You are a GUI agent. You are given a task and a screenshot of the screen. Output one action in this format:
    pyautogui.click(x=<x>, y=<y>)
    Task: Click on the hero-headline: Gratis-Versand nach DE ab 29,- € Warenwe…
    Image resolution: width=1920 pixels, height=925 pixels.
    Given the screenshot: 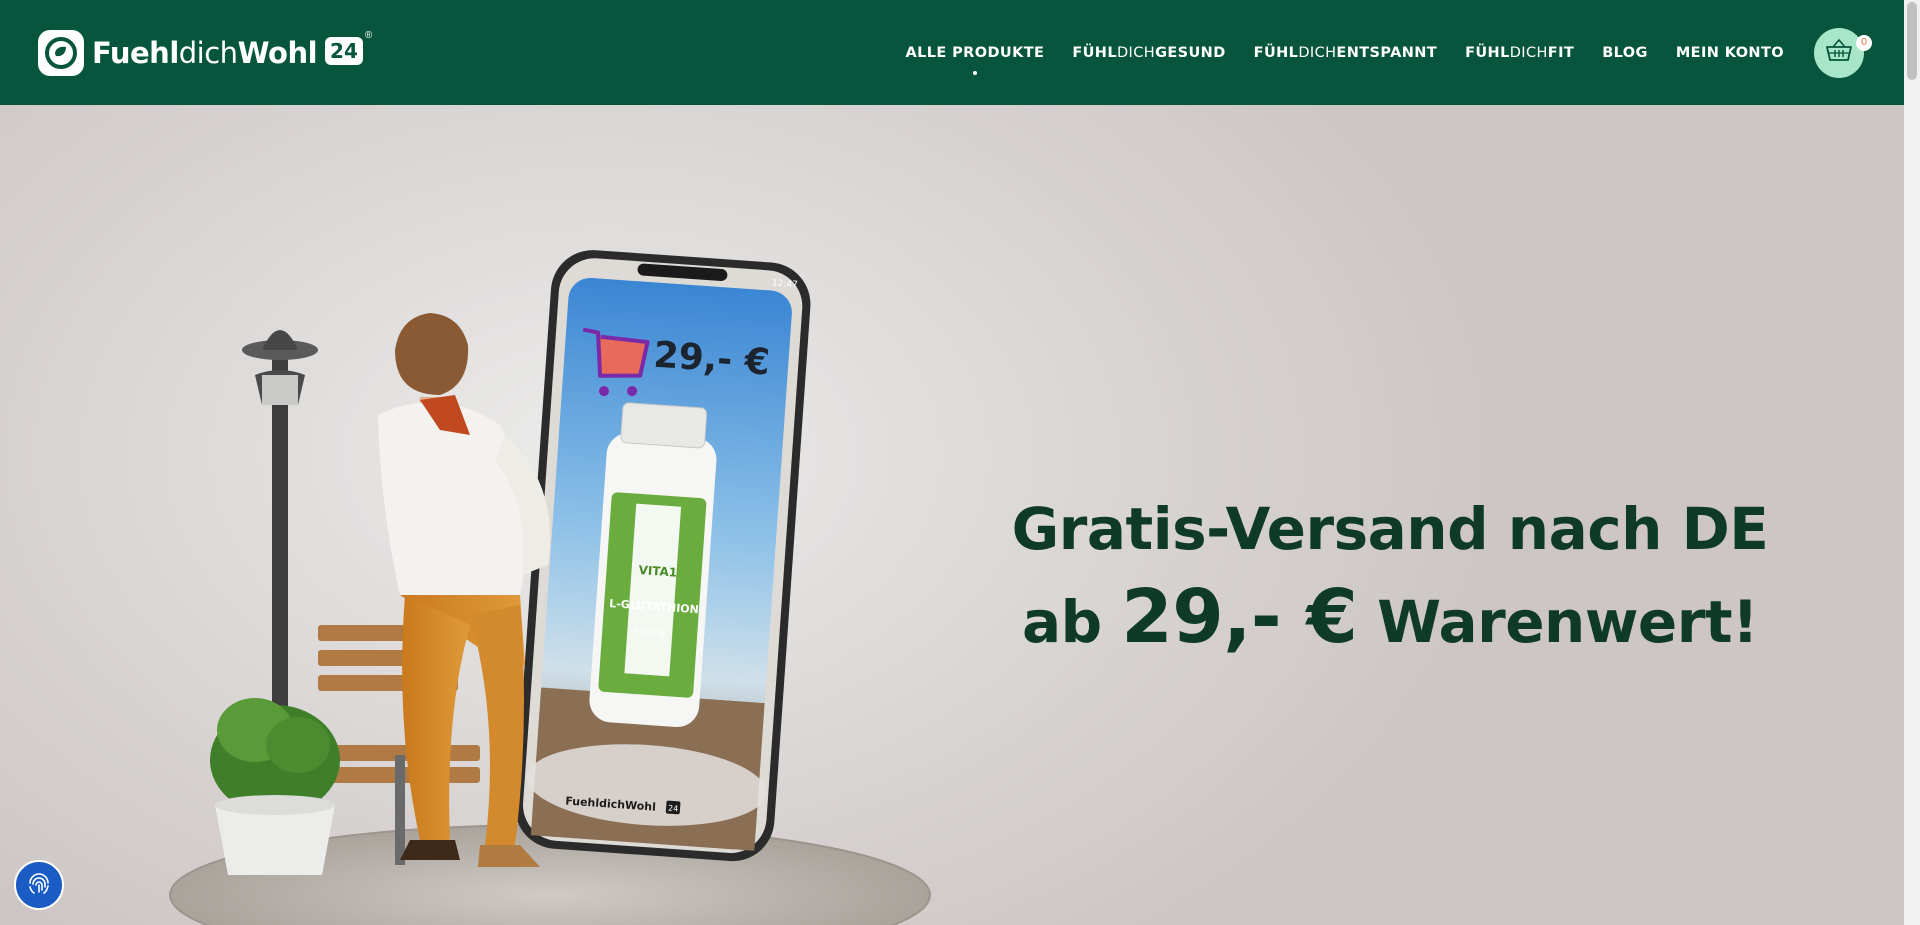 What is the action you would take?
    pyautogui.click(x=1390, y=575)
    